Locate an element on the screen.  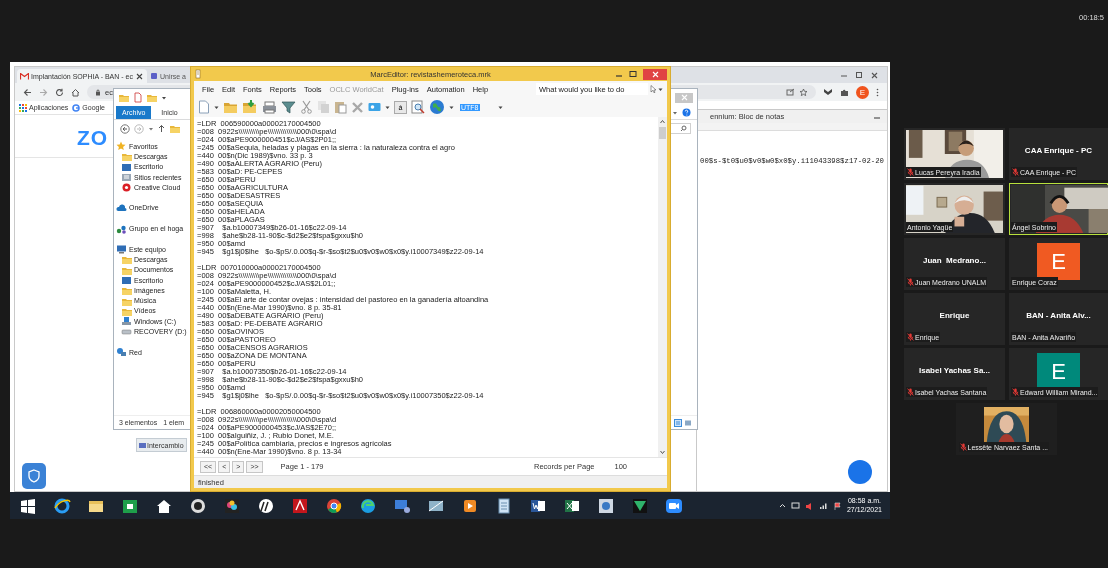
cloud-icon is located at coordinates (121, 207).